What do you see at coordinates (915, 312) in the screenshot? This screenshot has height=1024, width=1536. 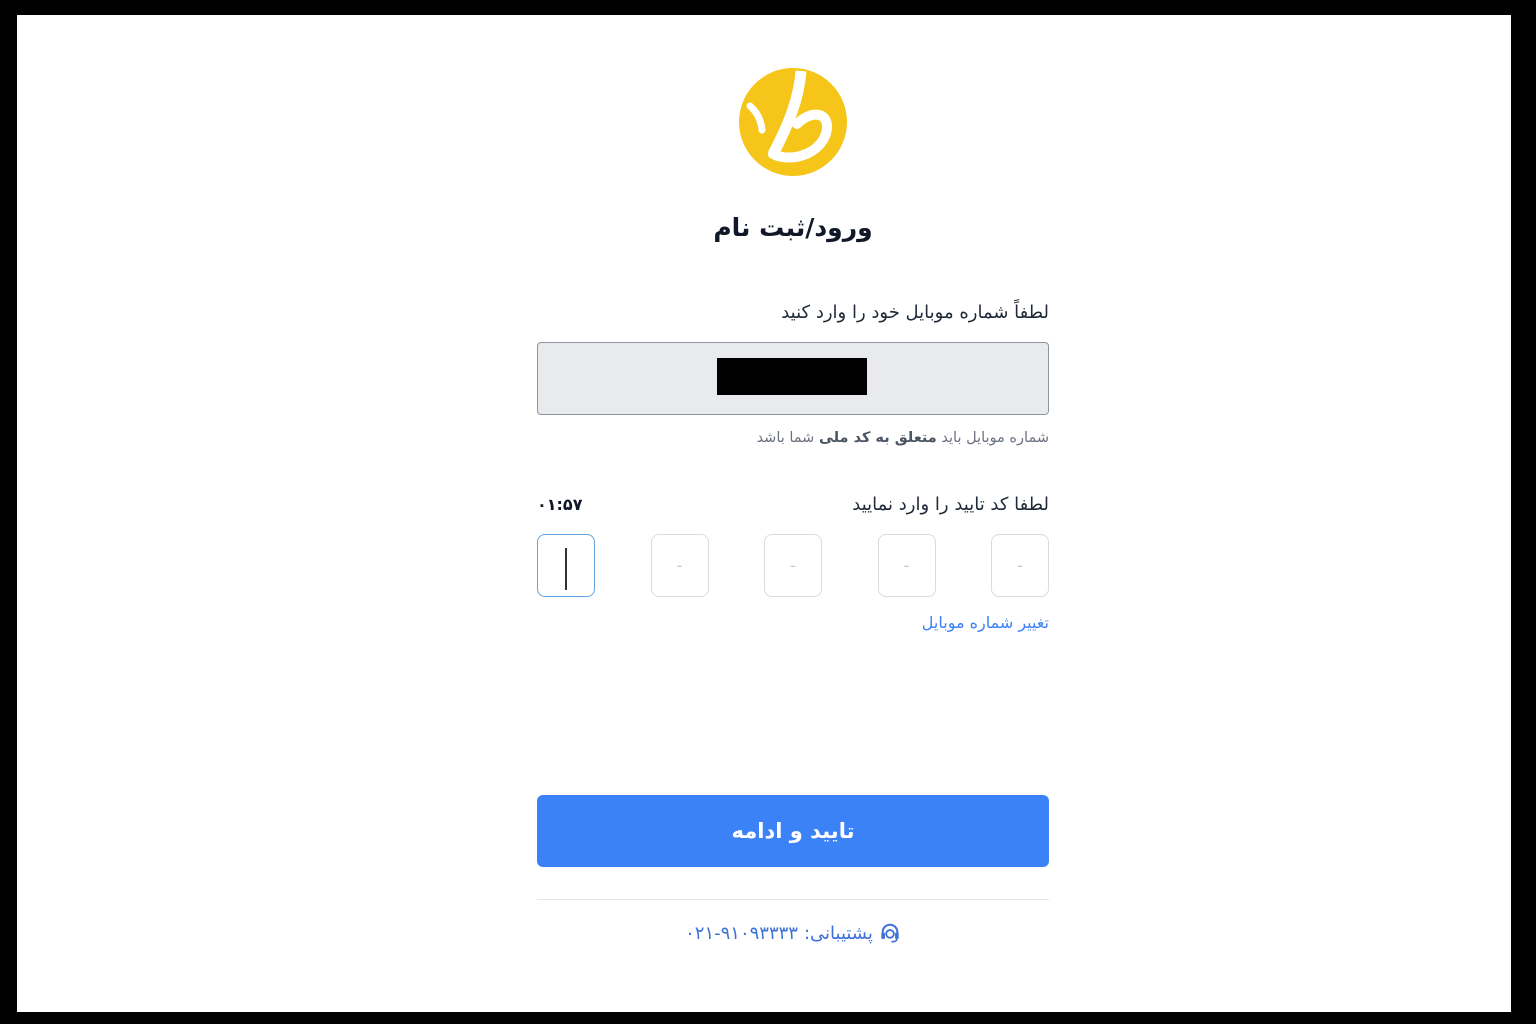 I see `phone-label: لطفاً شماره موبایل خود را وارد کنید` at bounding box center [915, 312].